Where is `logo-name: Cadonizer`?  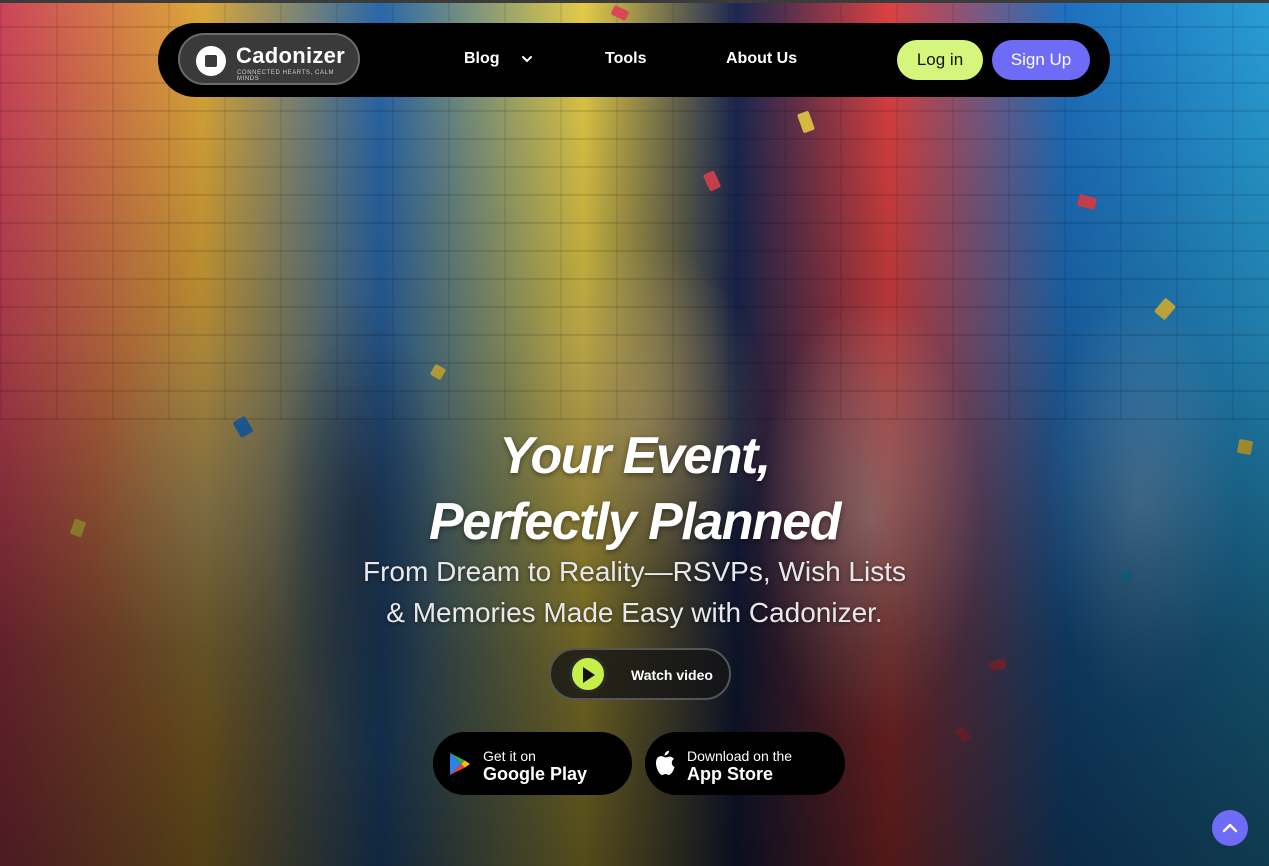
logo-name: Cadonizer is located at coordinates (291, 55).